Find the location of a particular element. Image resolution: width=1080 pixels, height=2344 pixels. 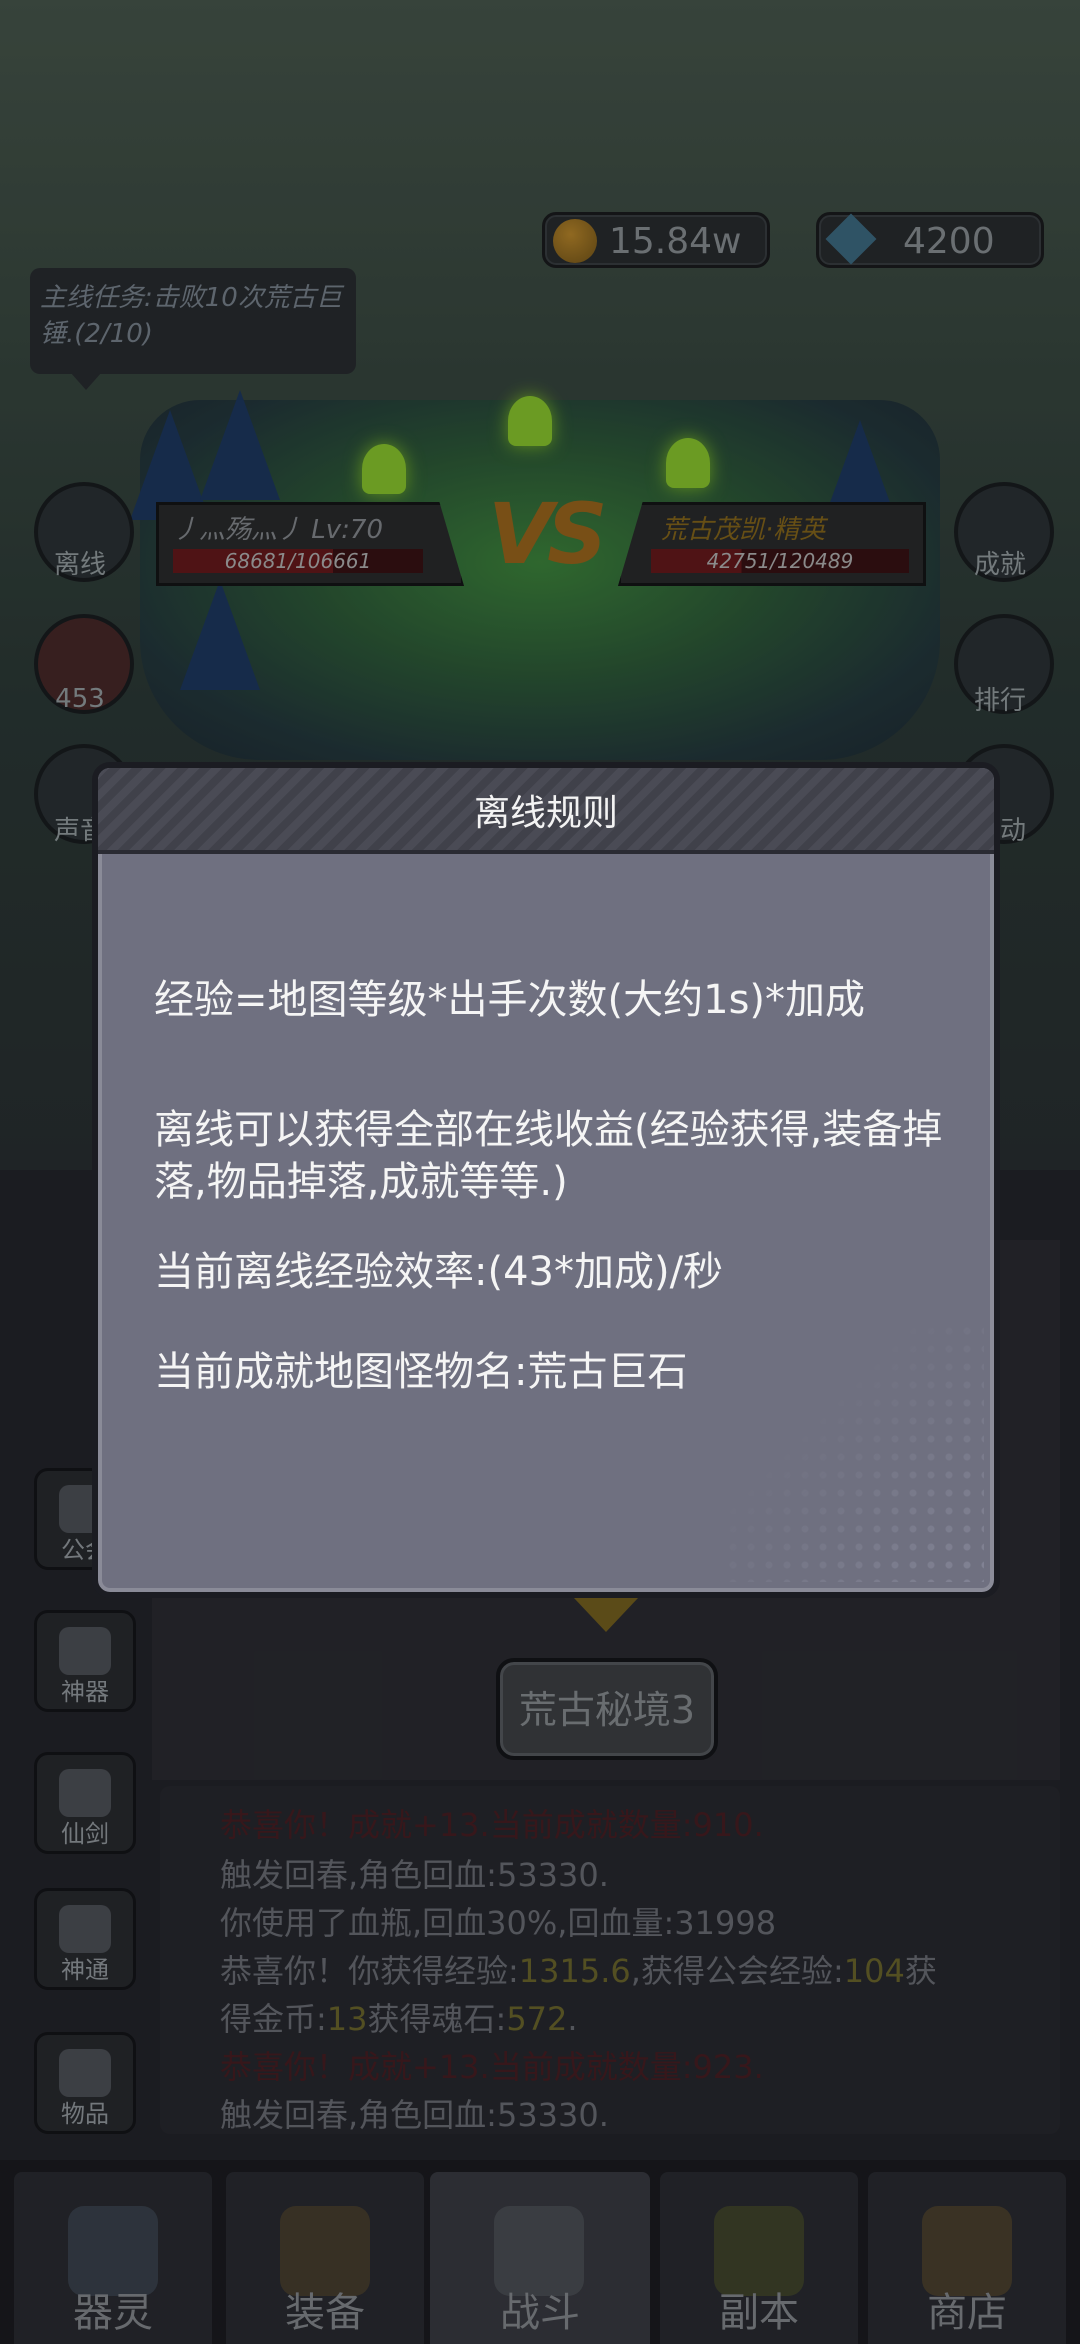

rule-line: 当前成就地图怪物名:荒古巨石 is located at coordinates (421, 1372).